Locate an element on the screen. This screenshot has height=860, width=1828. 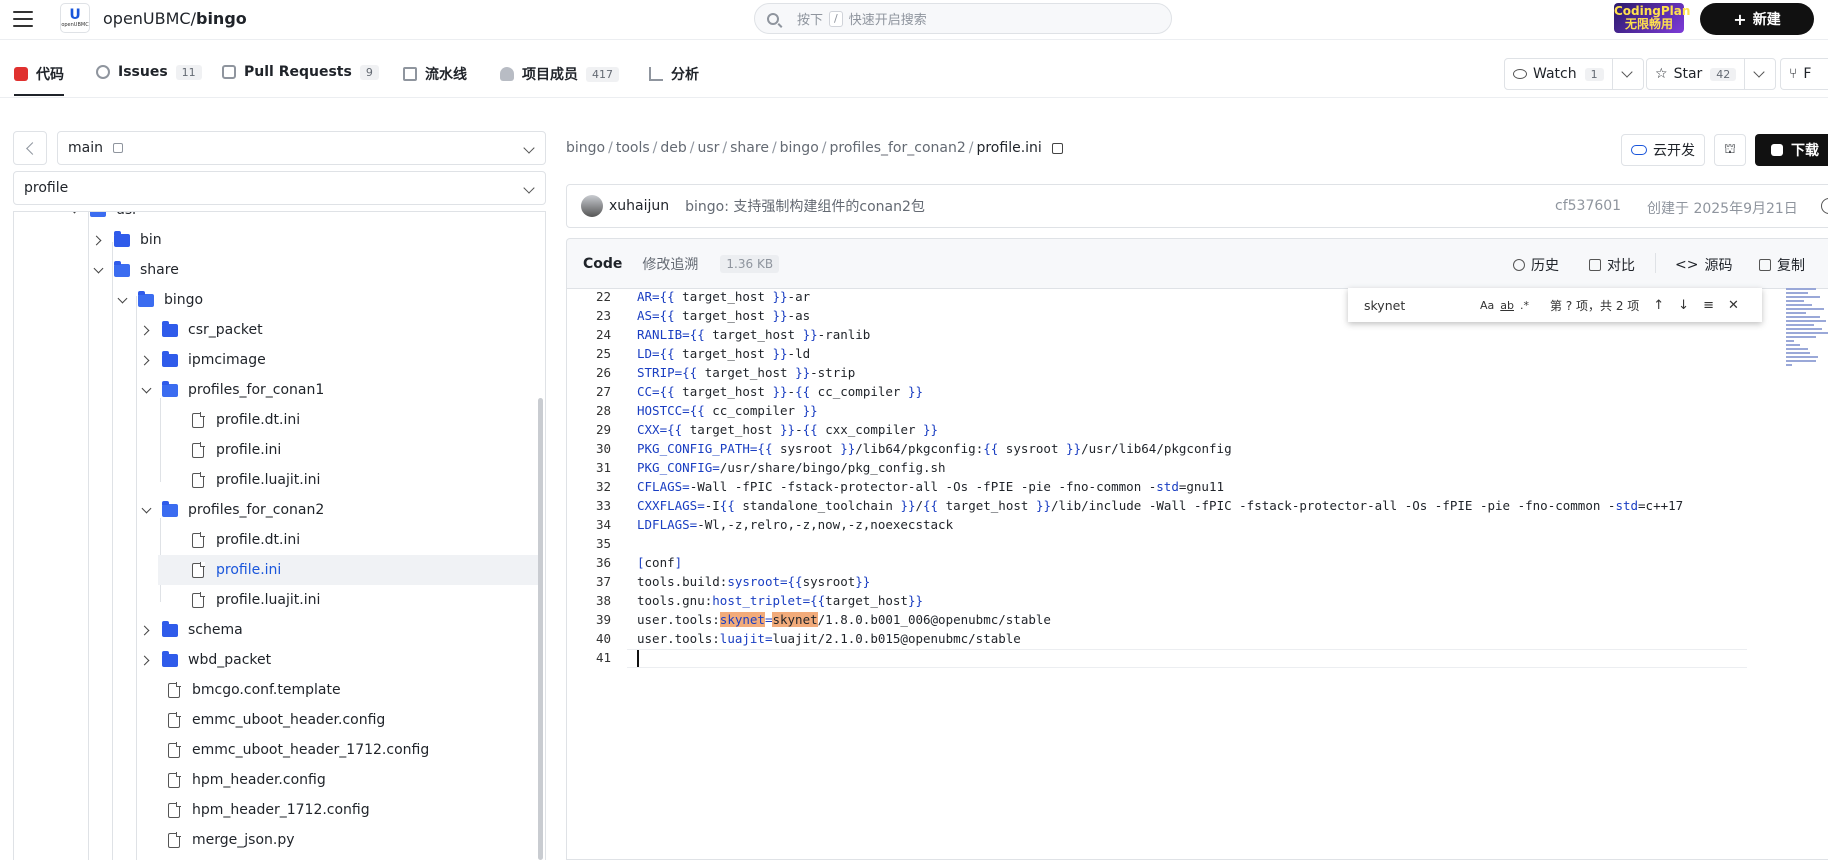
new-button: + 新建 is located at coordinates (1757, 19).